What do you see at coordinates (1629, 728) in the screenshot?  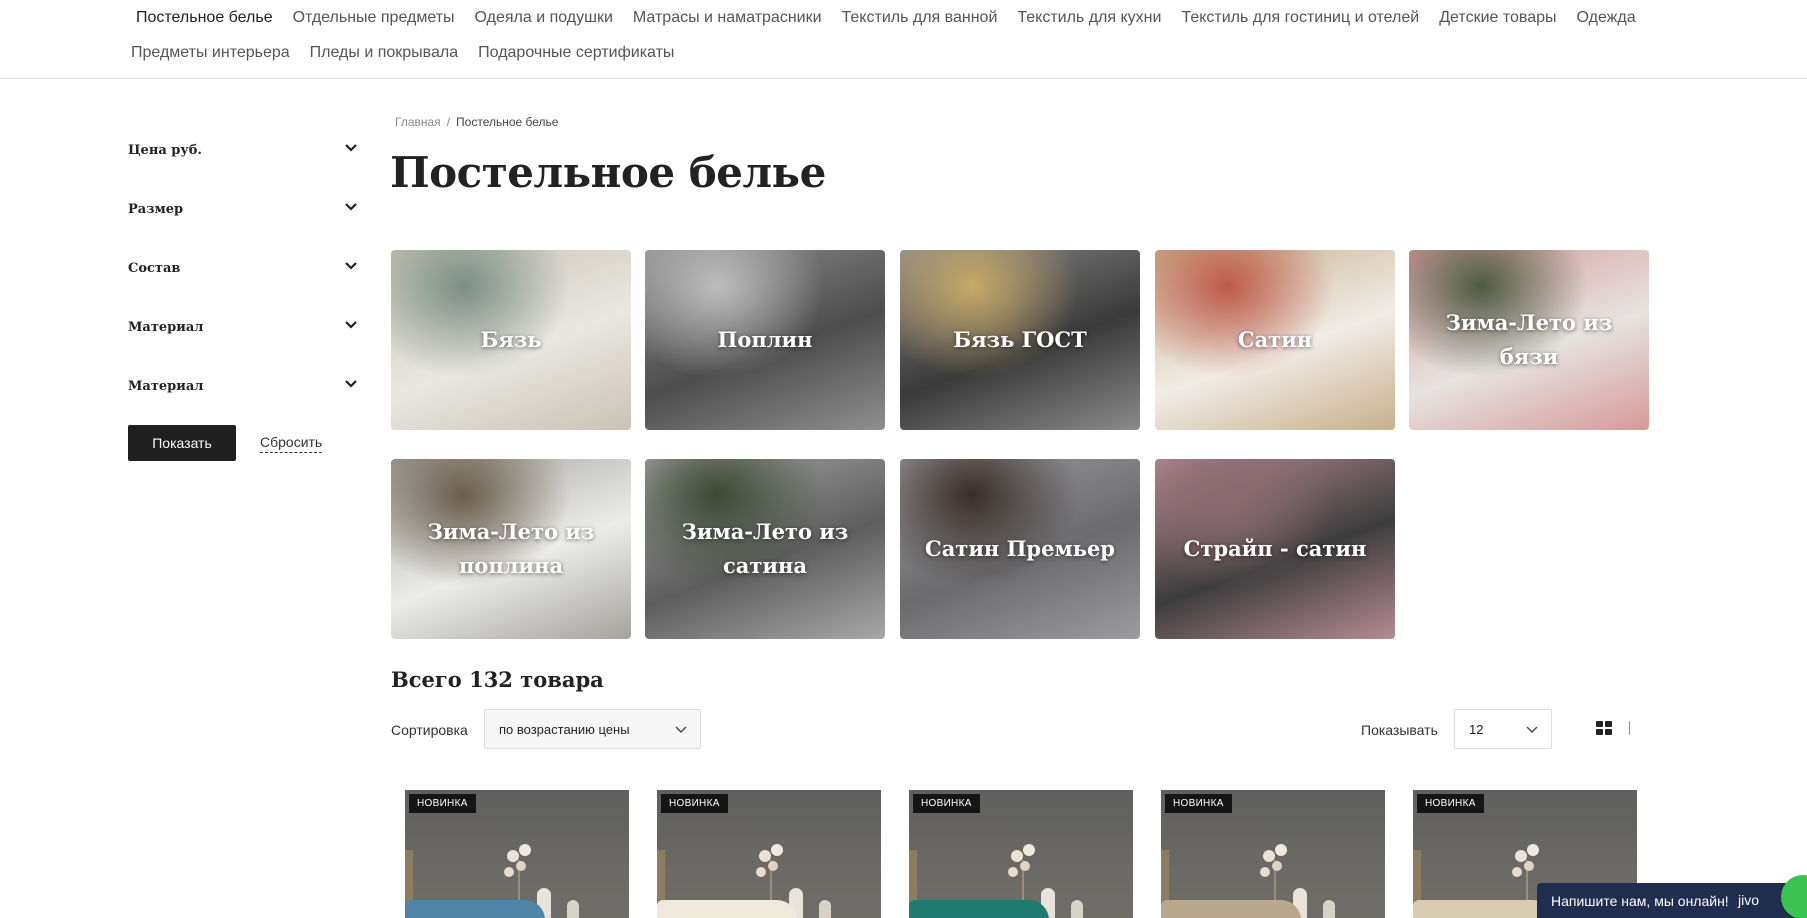 I see `list-view-icon` at bounding box center [1629, 728].